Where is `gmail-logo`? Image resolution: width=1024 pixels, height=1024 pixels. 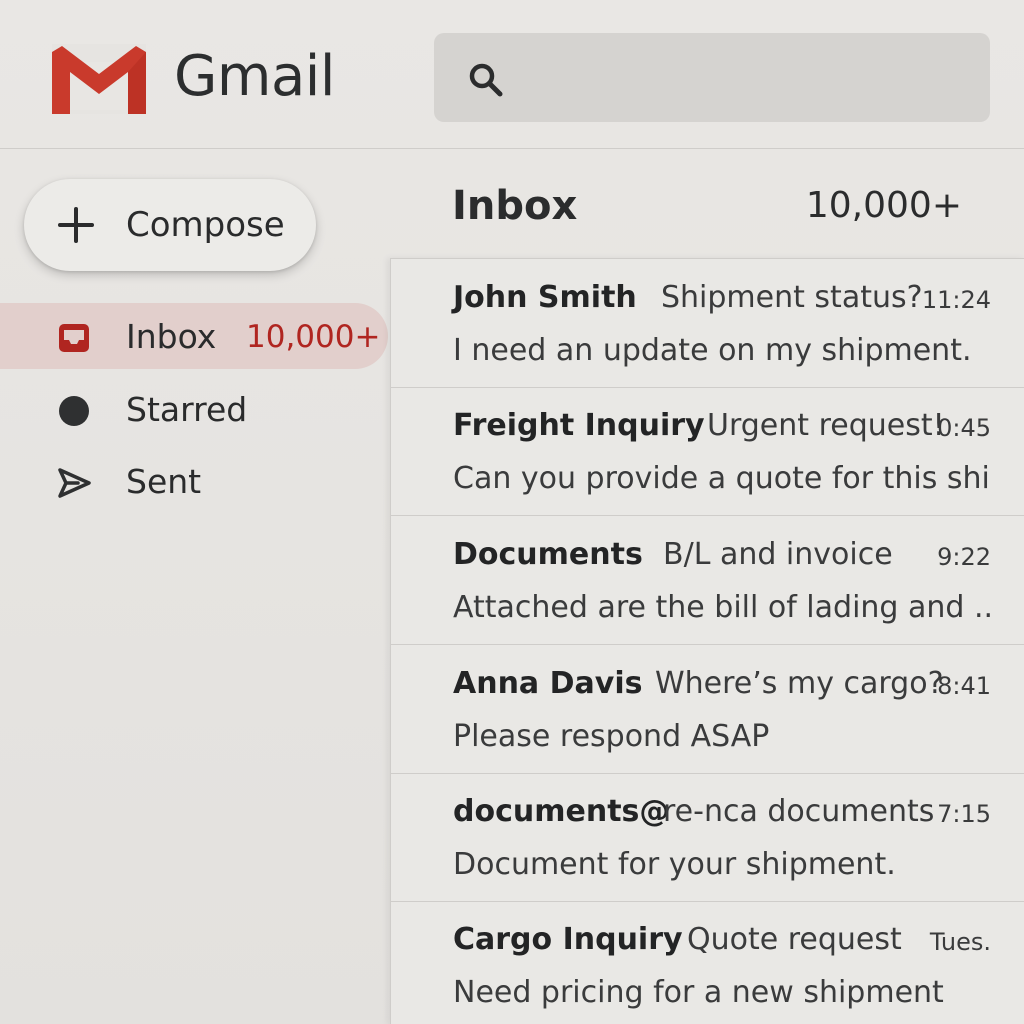 gmail-logo is located at coordinates (99, 79).